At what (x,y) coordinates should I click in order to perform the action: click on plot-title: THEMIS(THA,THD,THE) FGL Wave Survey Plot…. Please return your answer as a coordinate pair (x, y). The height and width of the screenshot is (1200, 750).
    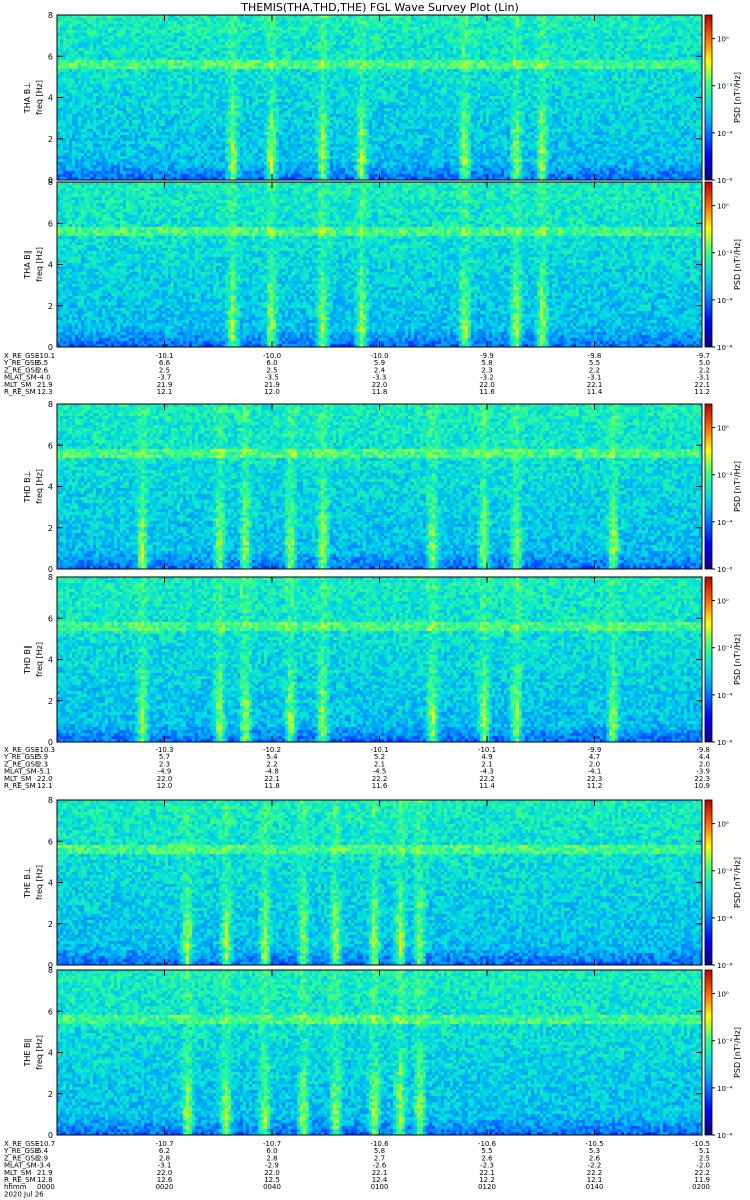
    Looking at the image, I should click on (379, 7).